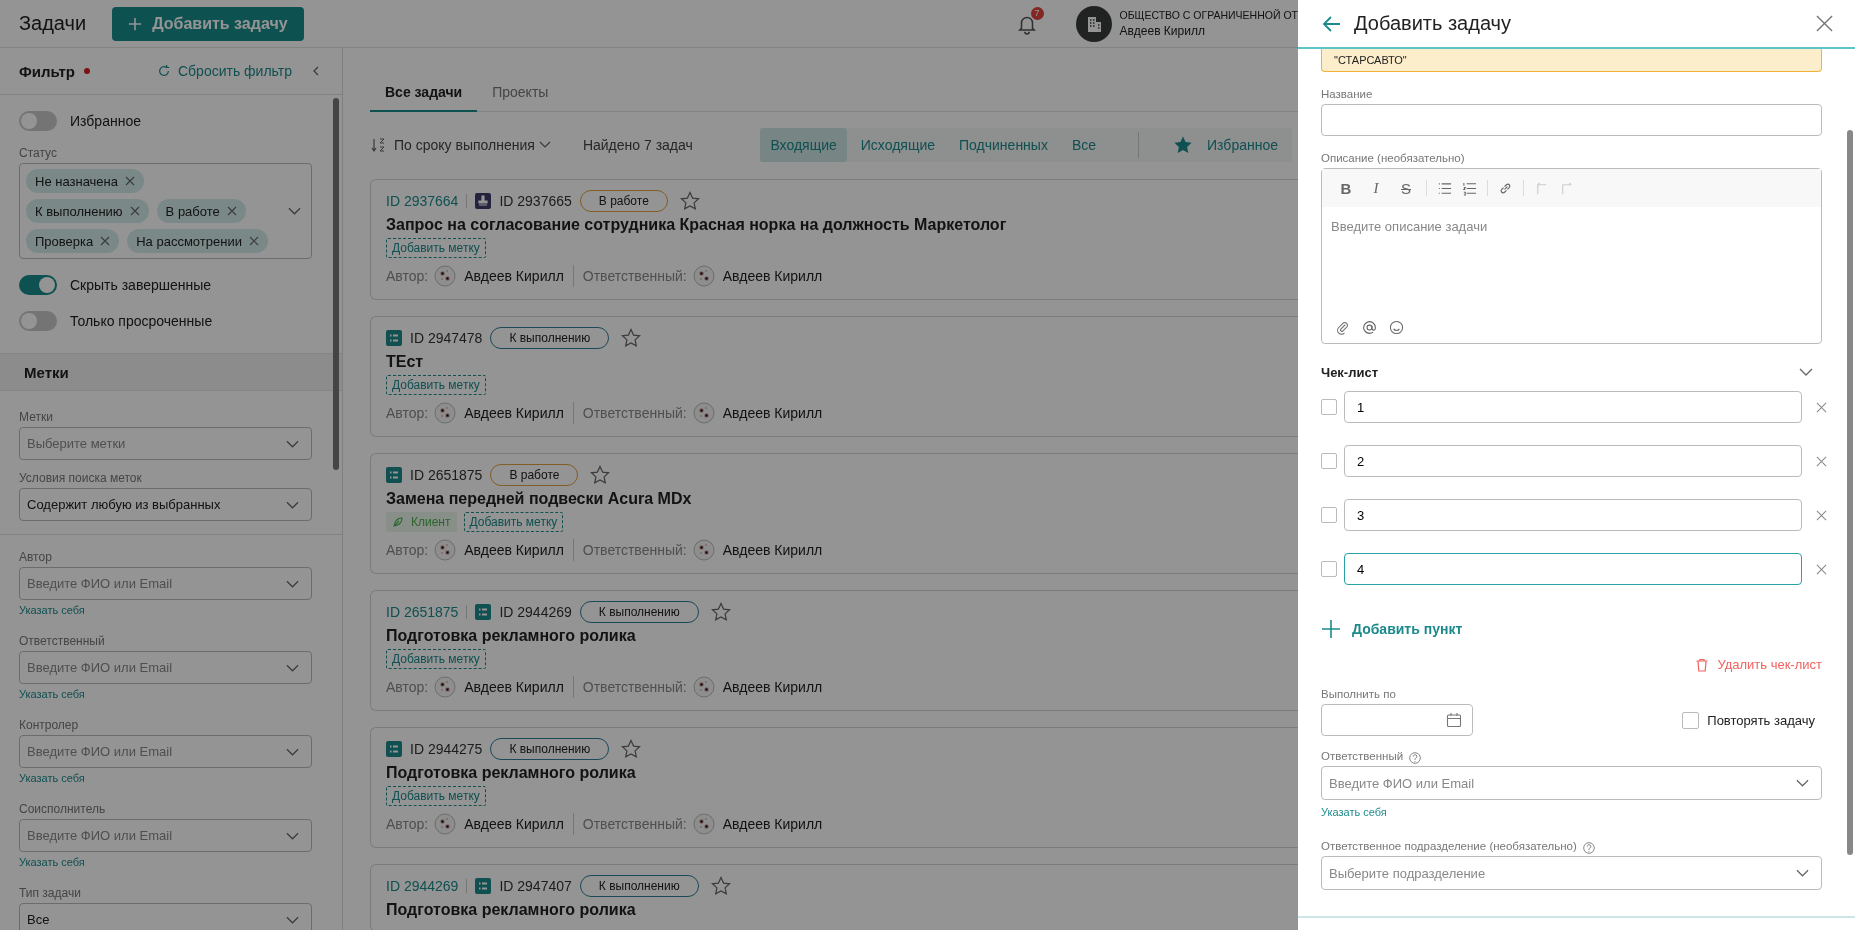  I want to click on add-task-button: Добавить задачу, so click(208, 23).